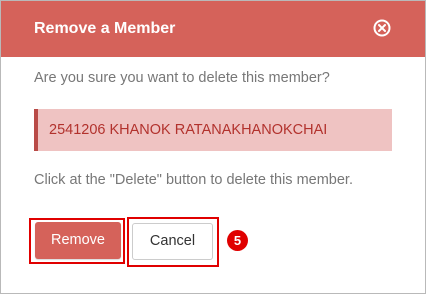 Image resolution: width=426 pixels, height=294 pixels. I want to click on close-icon, so click(382, 28).